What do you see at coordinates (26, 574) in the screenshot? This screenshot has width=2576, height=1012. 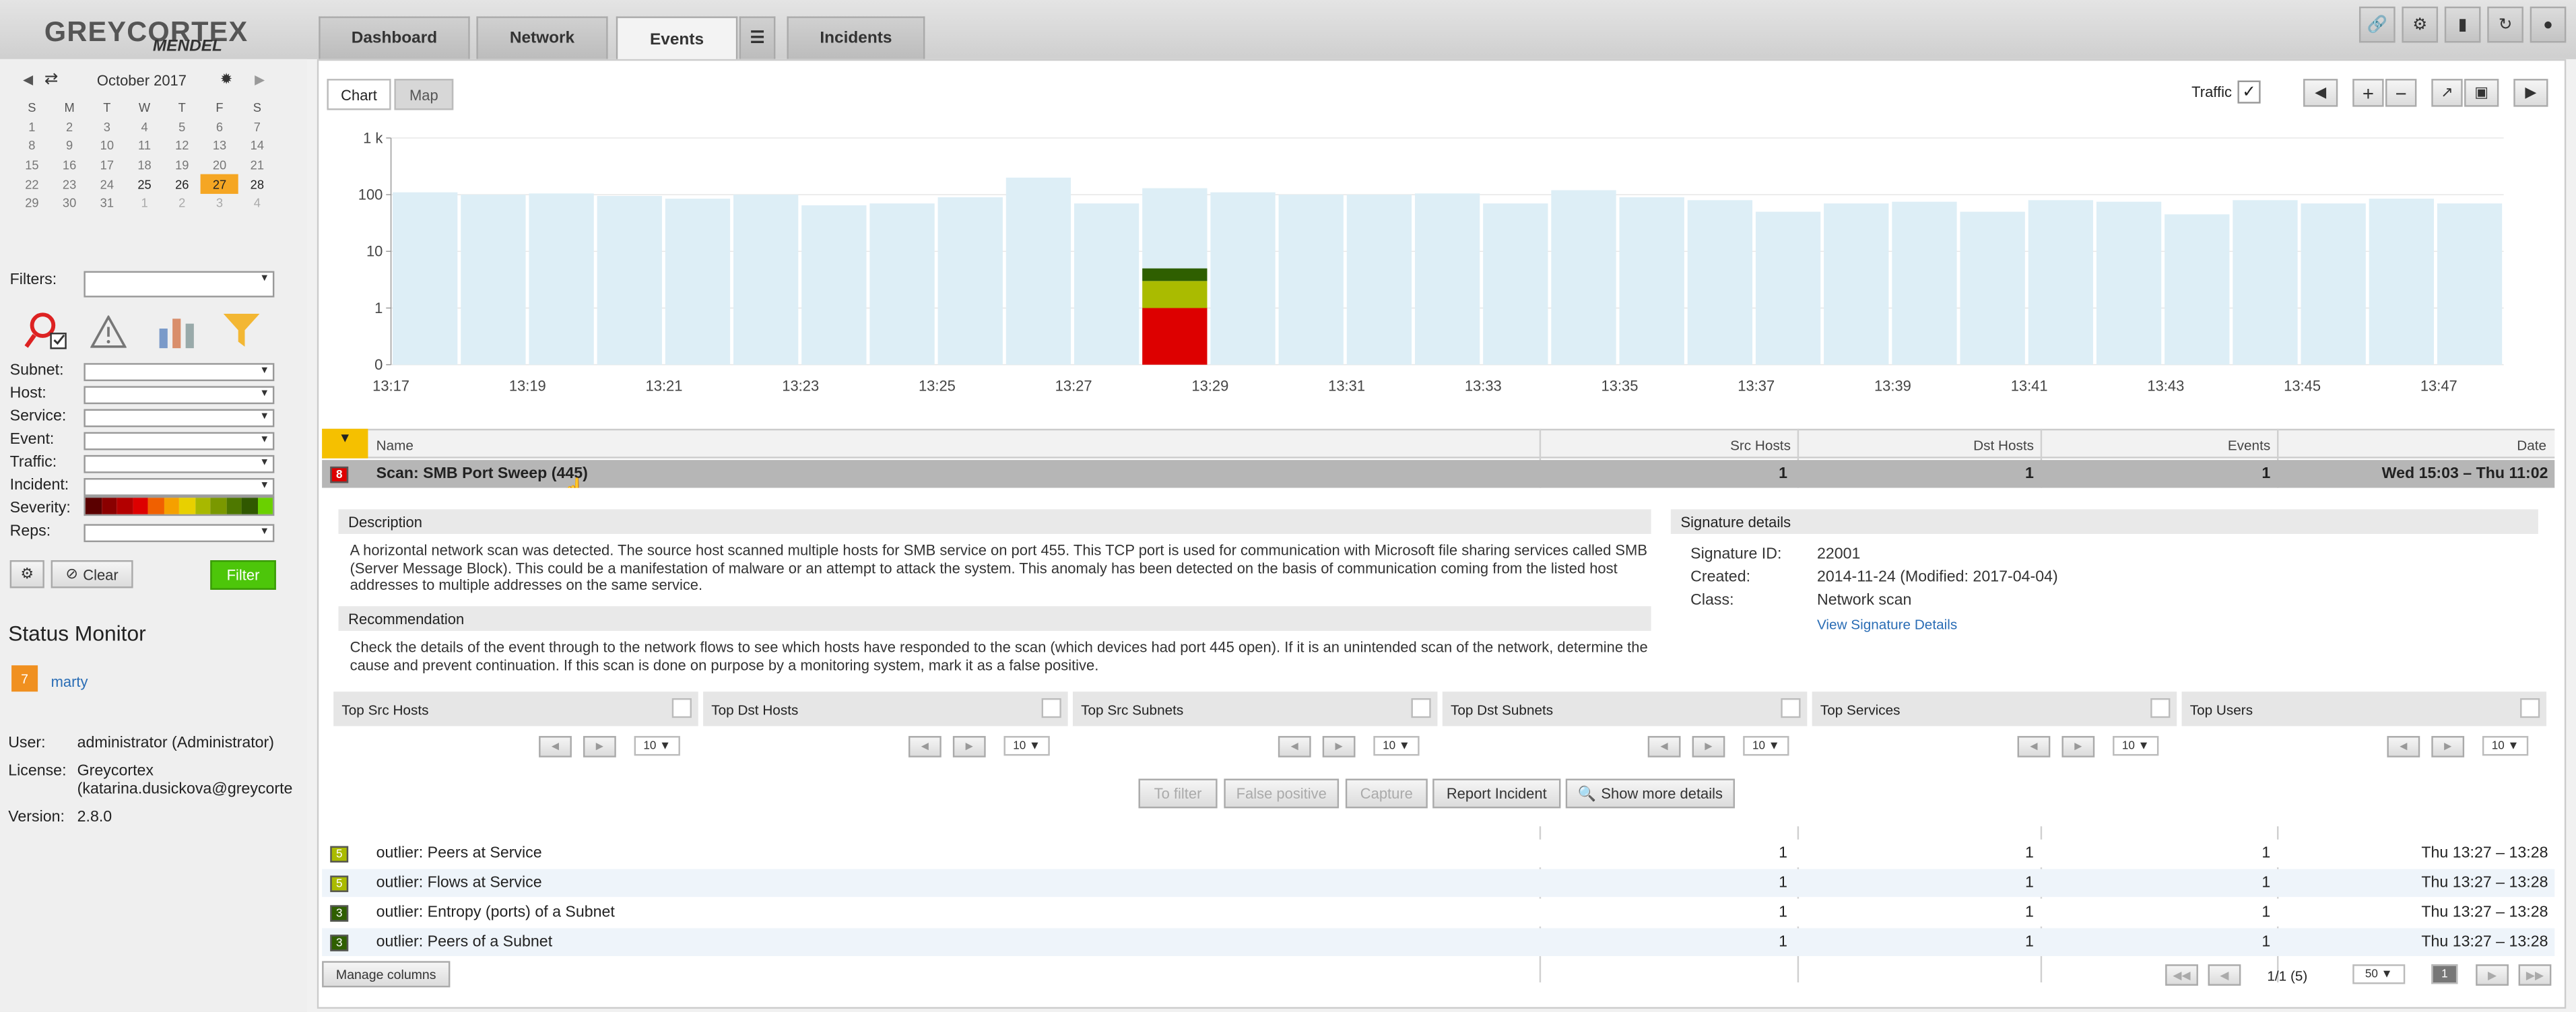 I see `settings-icon: ⚙` at bounding box center [26, 574].